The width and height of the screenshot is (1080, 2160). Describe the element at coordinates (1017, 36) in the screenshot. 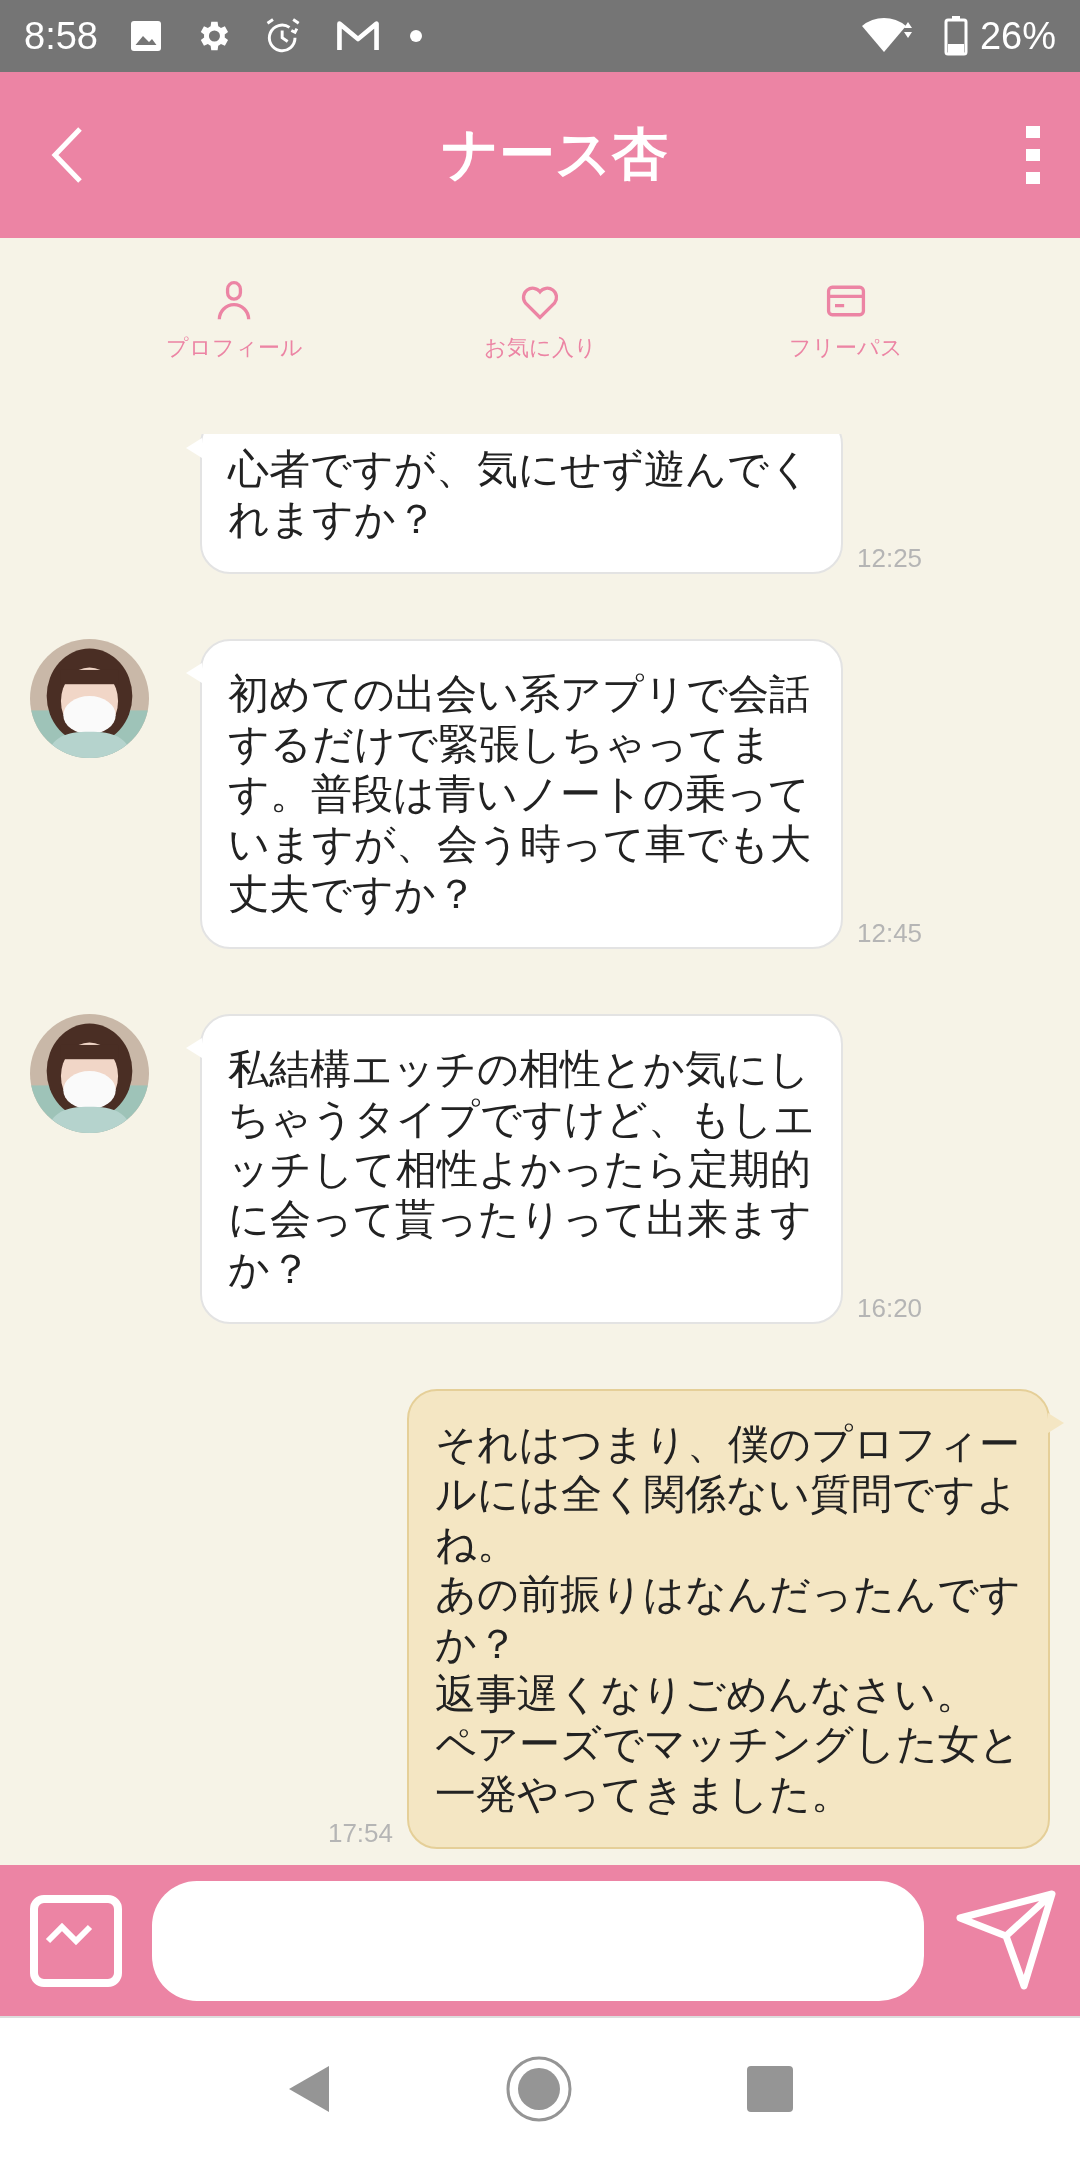

I see `battery-percent: 26%` at that location.